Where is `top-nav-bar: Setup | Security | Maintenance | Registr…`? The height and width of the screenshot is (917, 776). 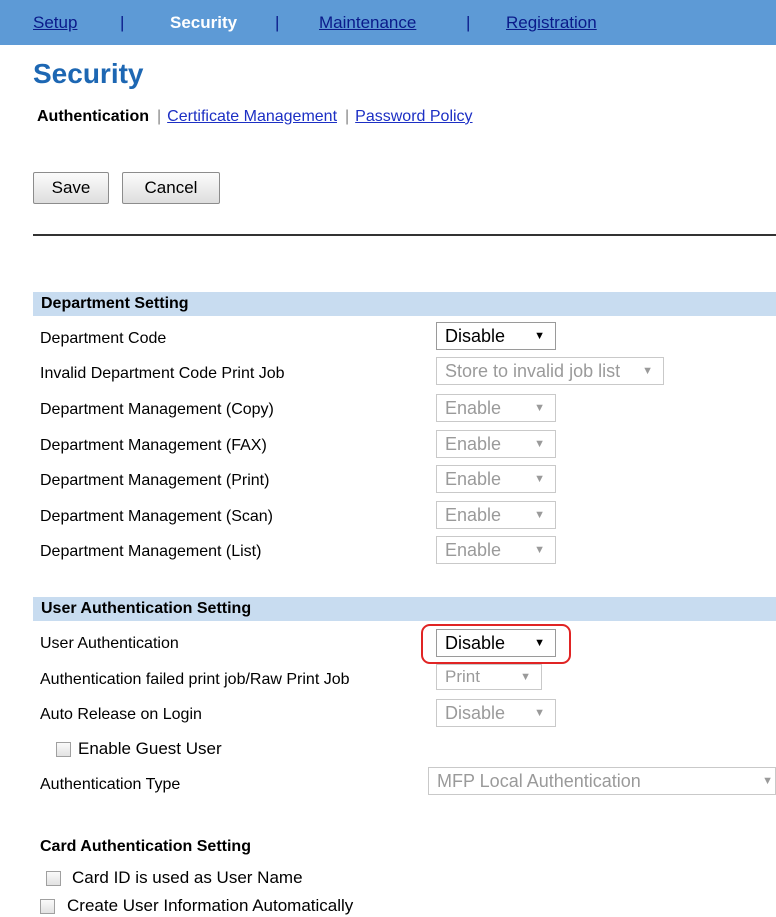 top-nav-bar: Setup | Security | Maintenance | Registr… is located at coordinates (388, 22).